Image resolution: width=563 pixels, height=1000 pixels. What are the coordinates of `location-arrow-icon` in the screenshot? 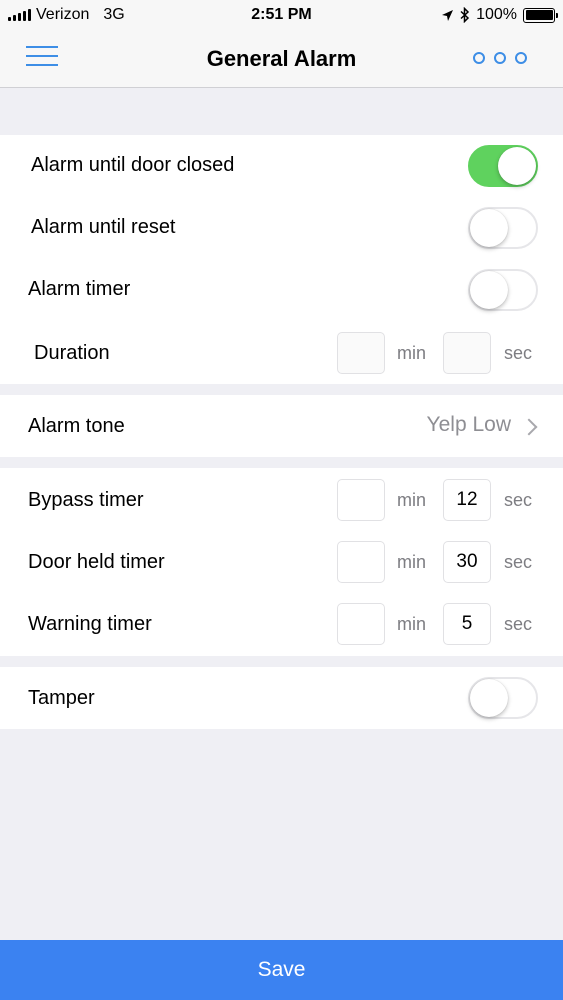 It's located at (448, 15).